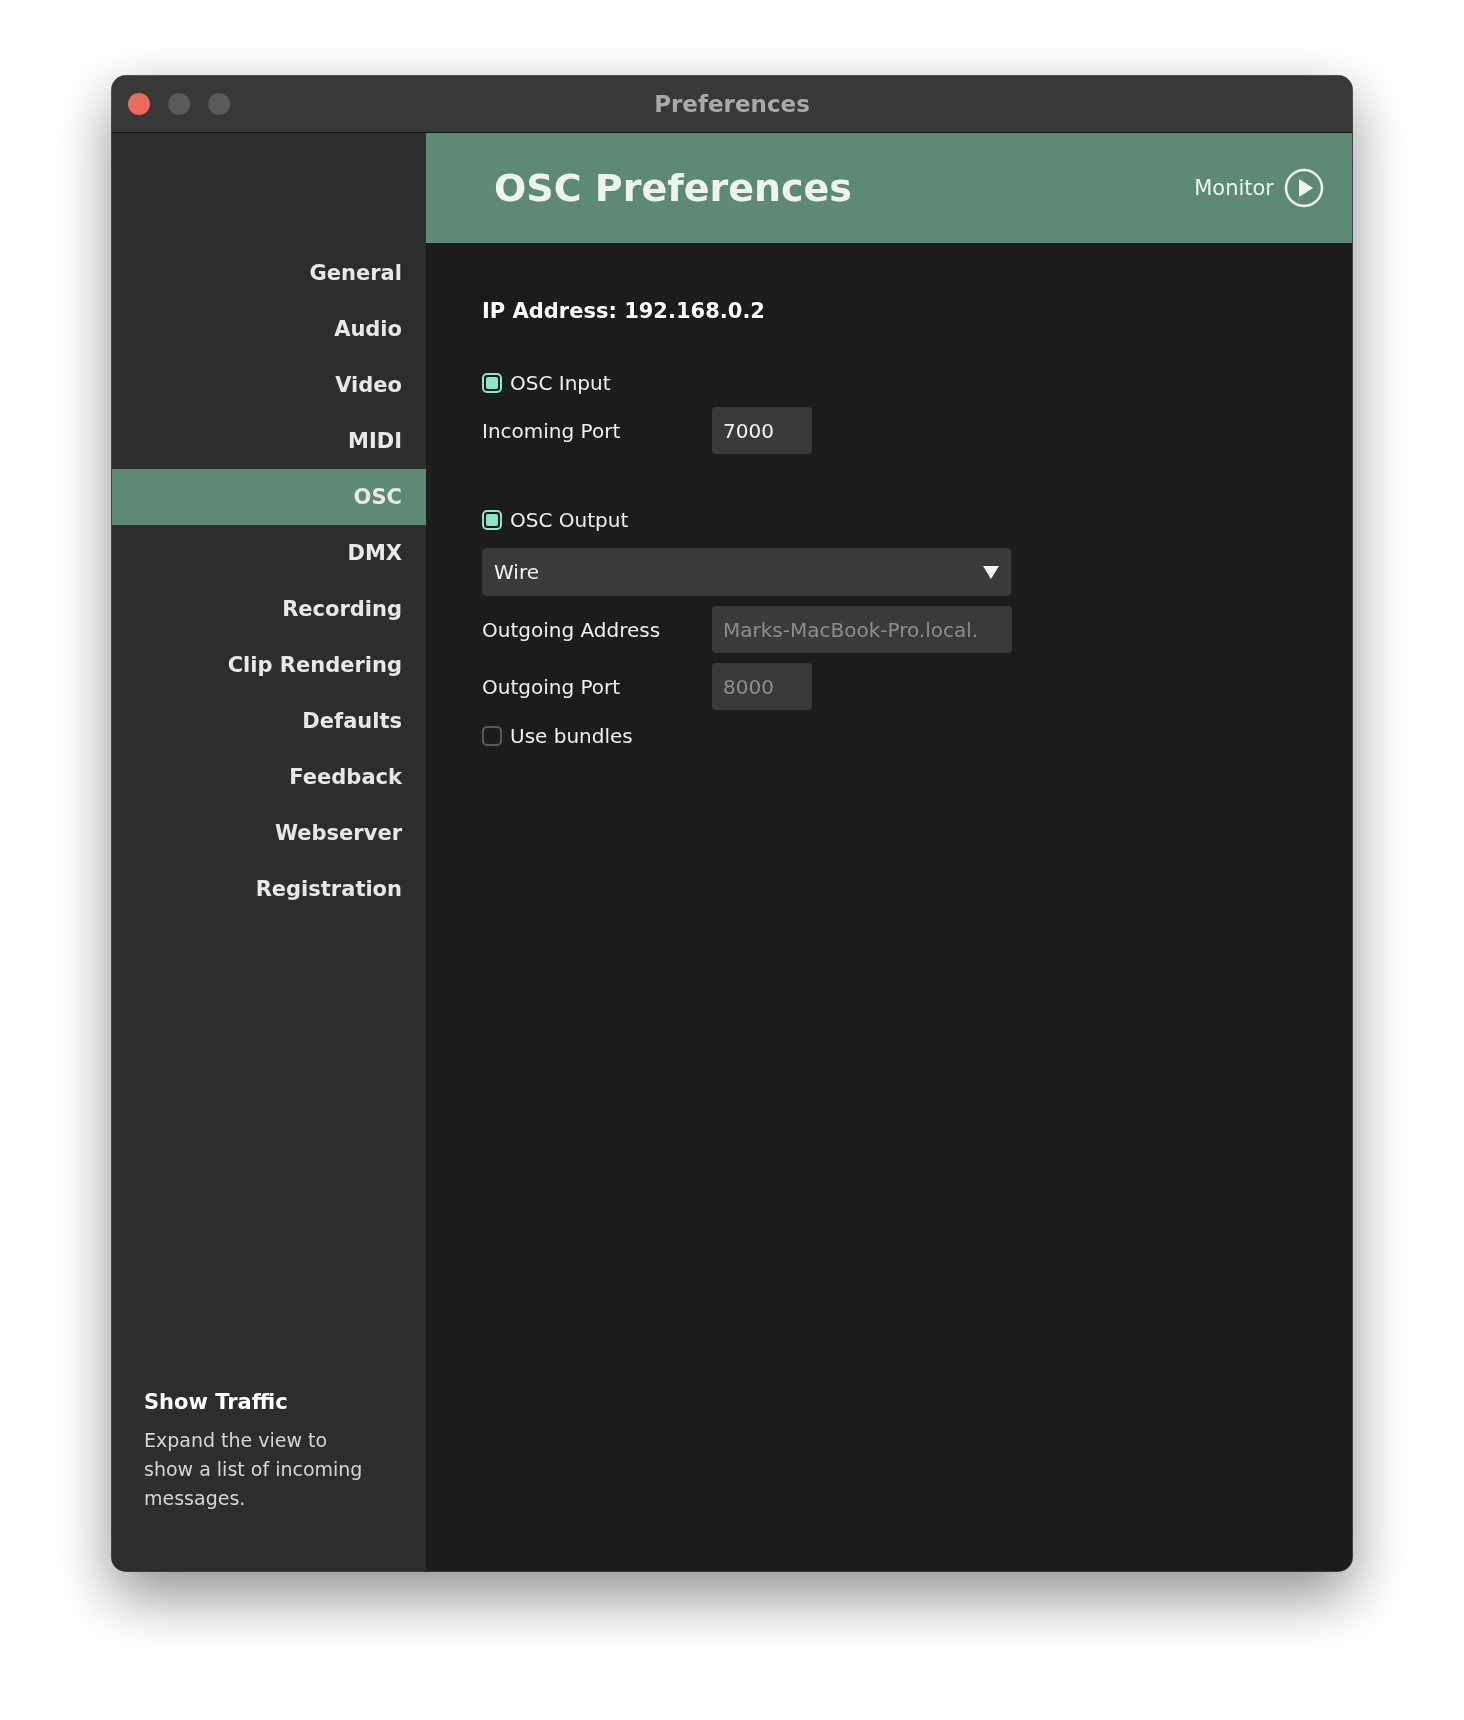 The image size is (1464, 1720). Describe the element at coordinates (732, 104) in the screenshot. I see `window-title: Preferences` at that location.